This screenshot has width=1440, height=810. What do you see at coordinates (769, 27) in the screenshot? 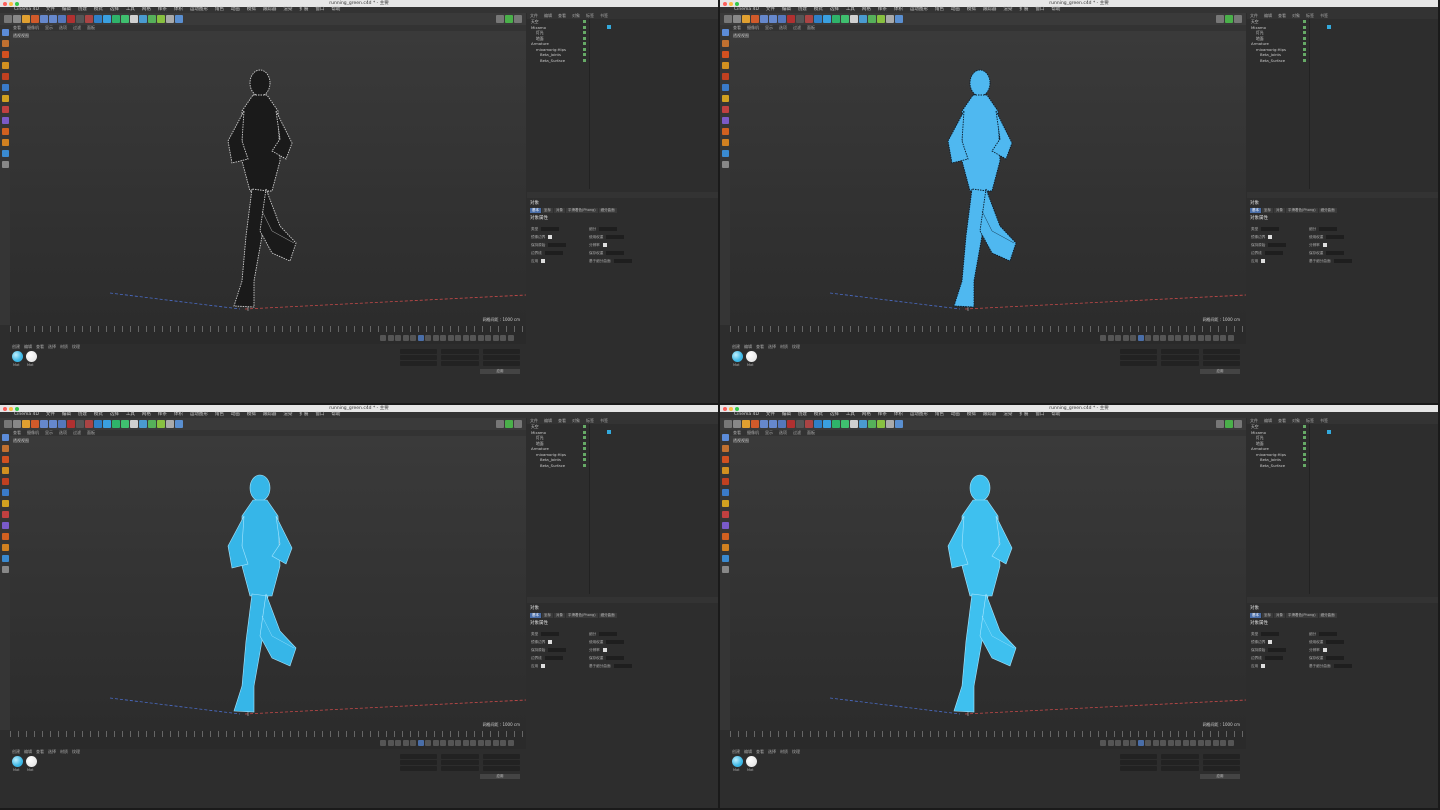
I see `viewport-menu-item: 显示` at bounding box center [769, 27].